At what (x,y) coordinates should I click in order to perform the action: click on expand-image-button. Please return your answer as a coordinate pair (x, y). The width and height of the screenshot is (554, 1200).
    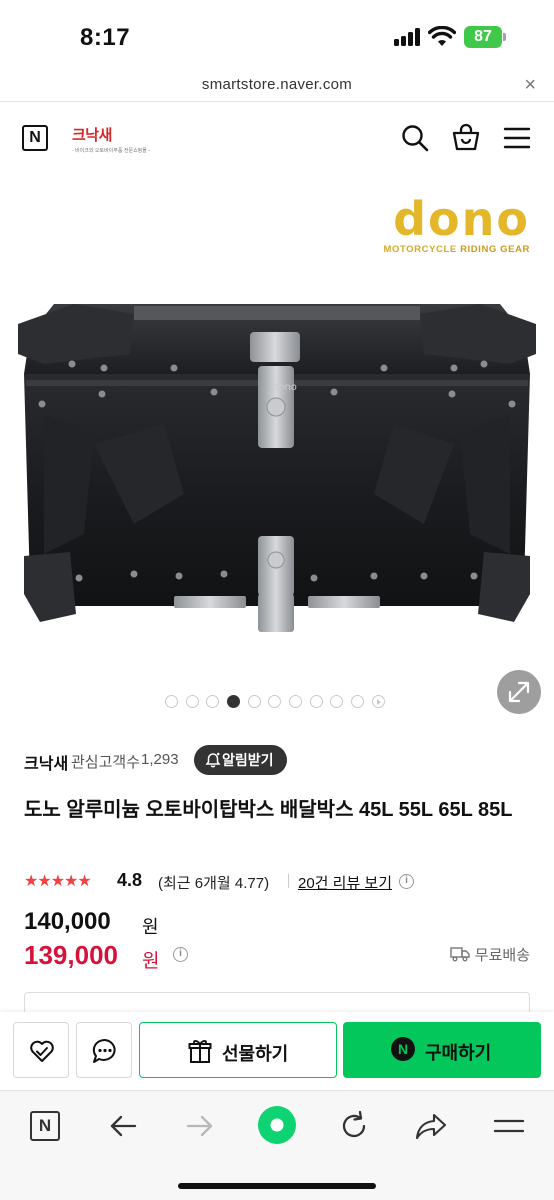
    Looking at the image, I should click on (519, 692).